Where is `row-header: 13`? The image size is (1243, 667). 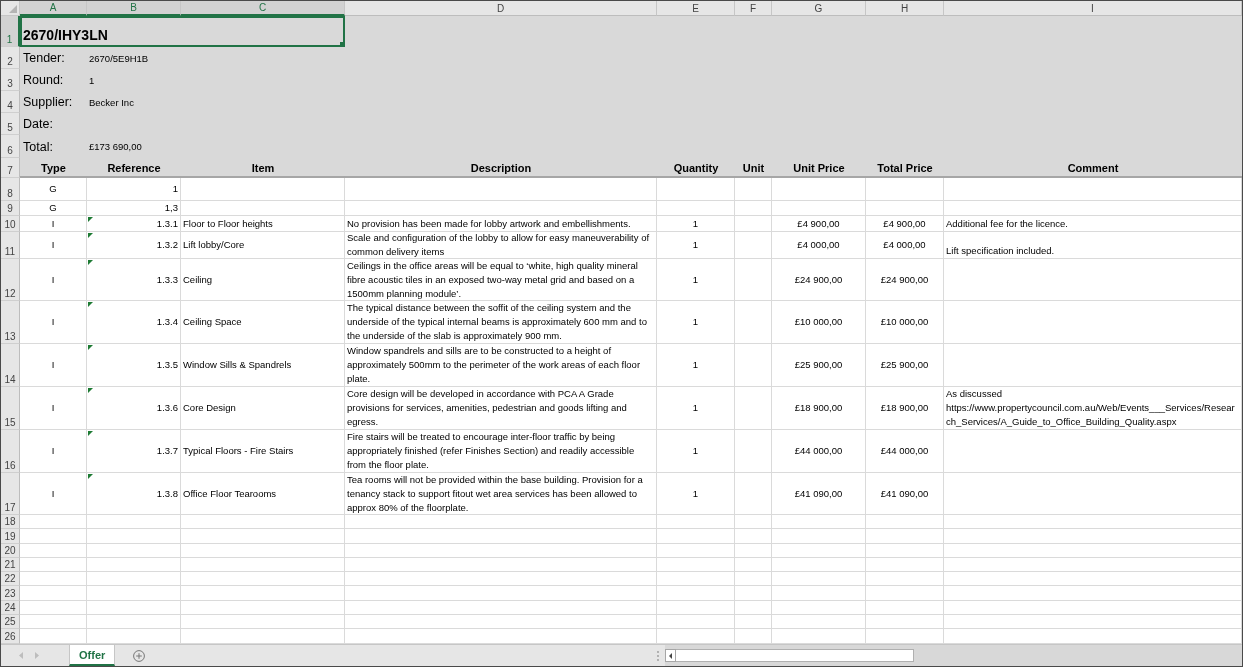
row-header: 13 is located at coordinates (10, 322).